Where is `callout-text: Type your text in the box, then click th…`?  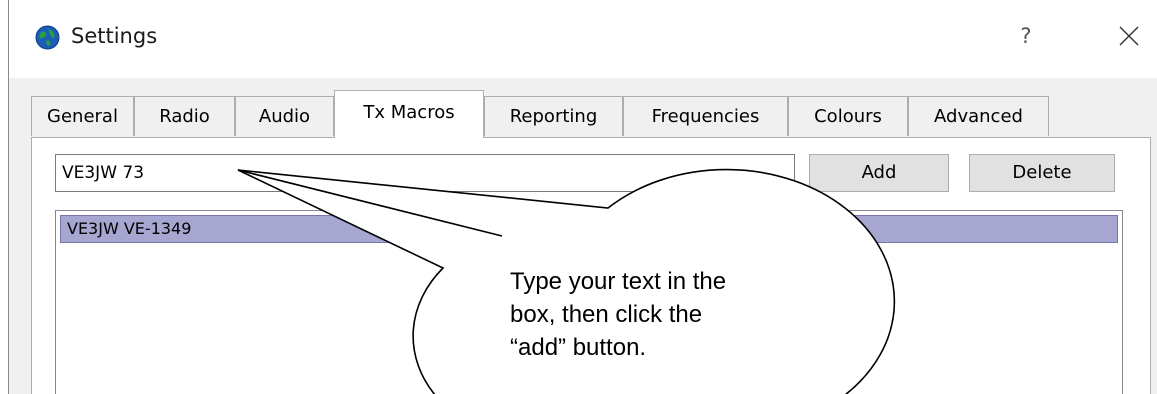 callout-text: Type your text in the box, then click th… is located at coordinates (670, 314).